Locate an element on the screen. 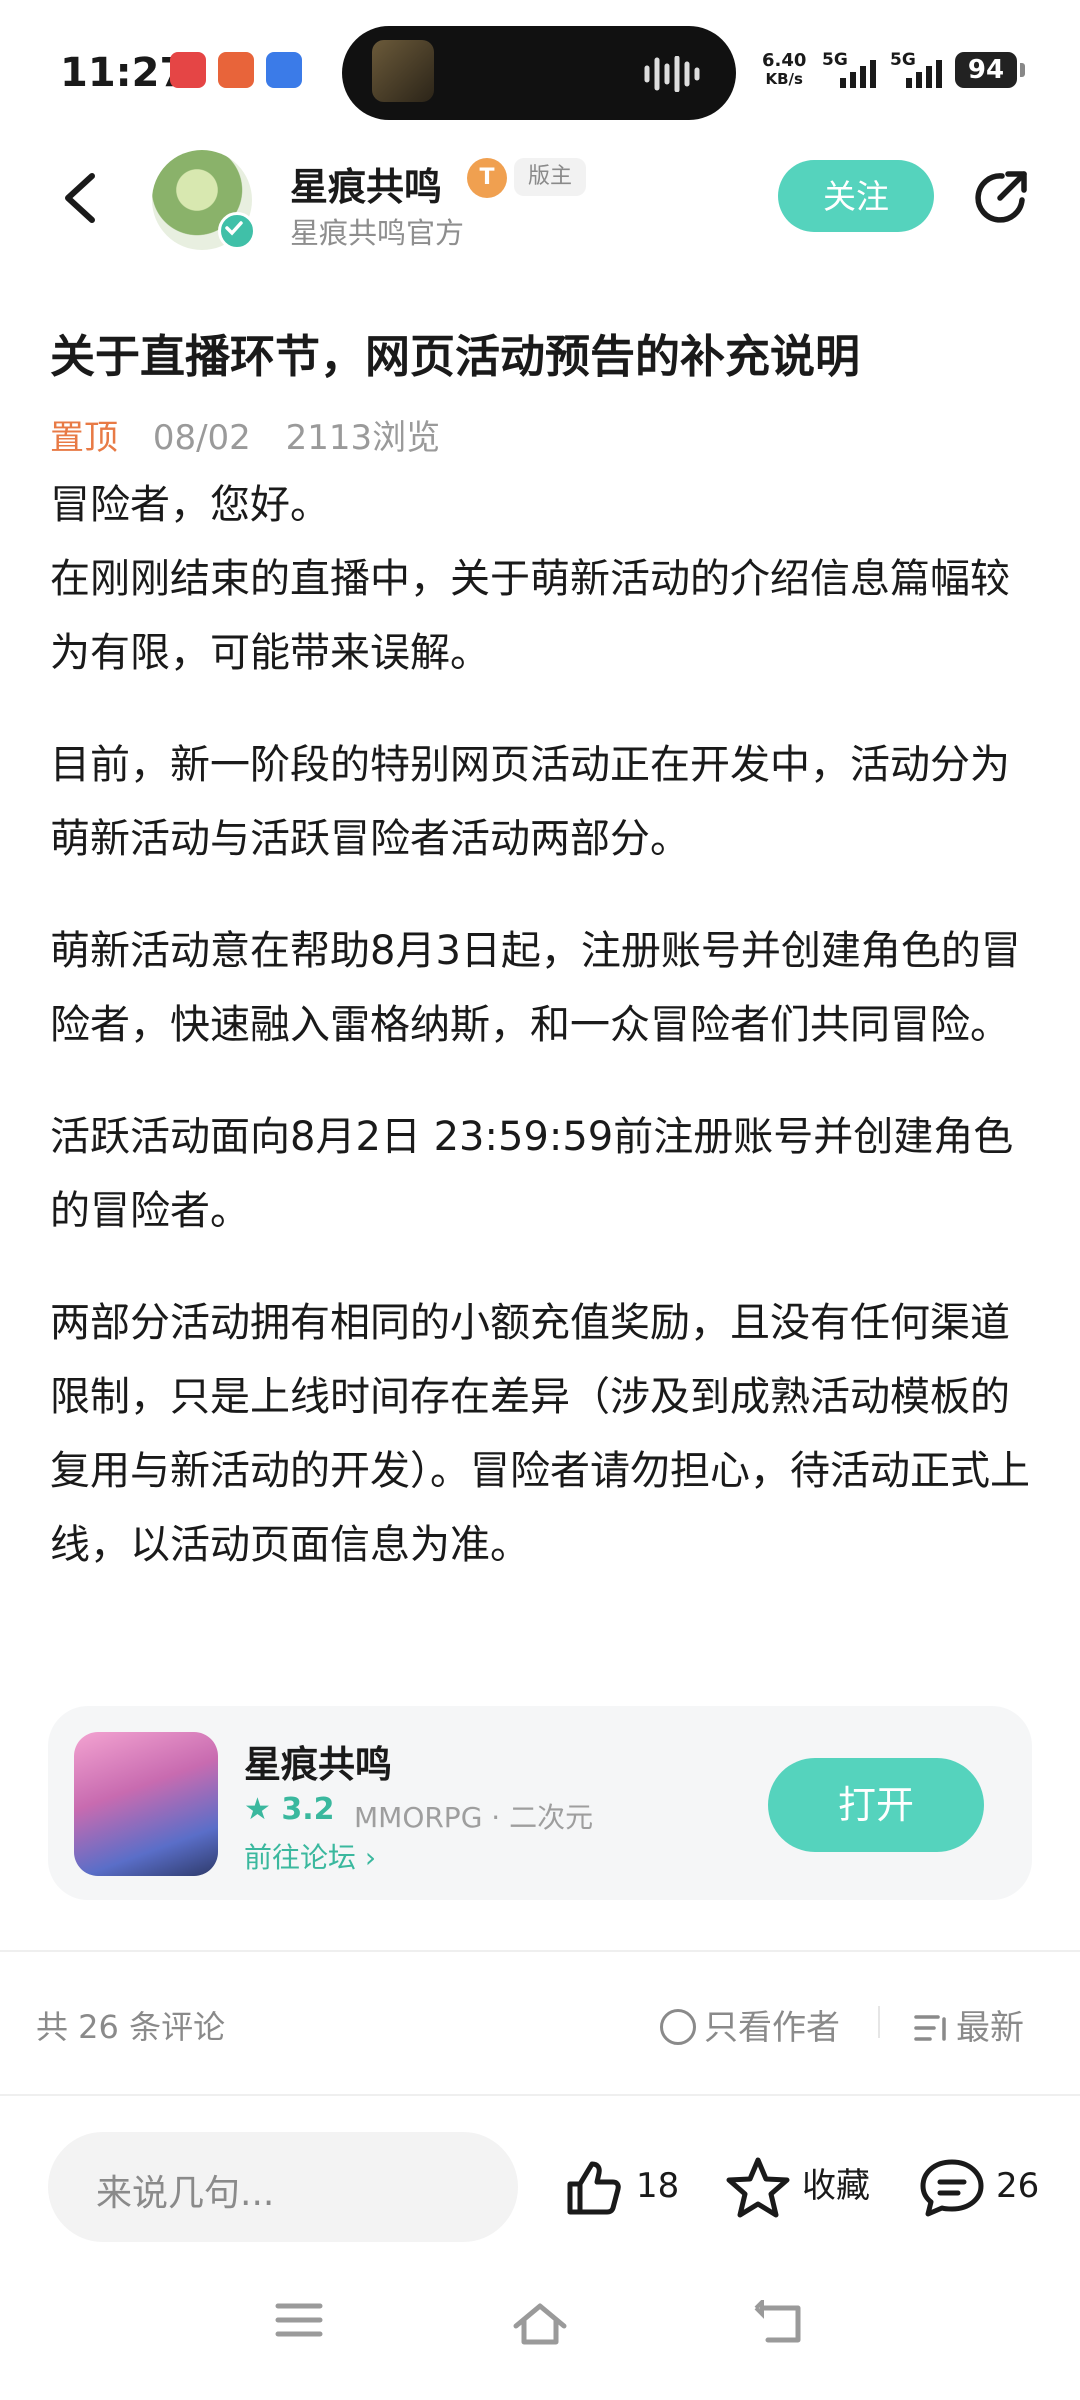 The image size is (1080, 2400). author-subtitle: 星痕共鸣官方 is located at coordinates (377, 233).